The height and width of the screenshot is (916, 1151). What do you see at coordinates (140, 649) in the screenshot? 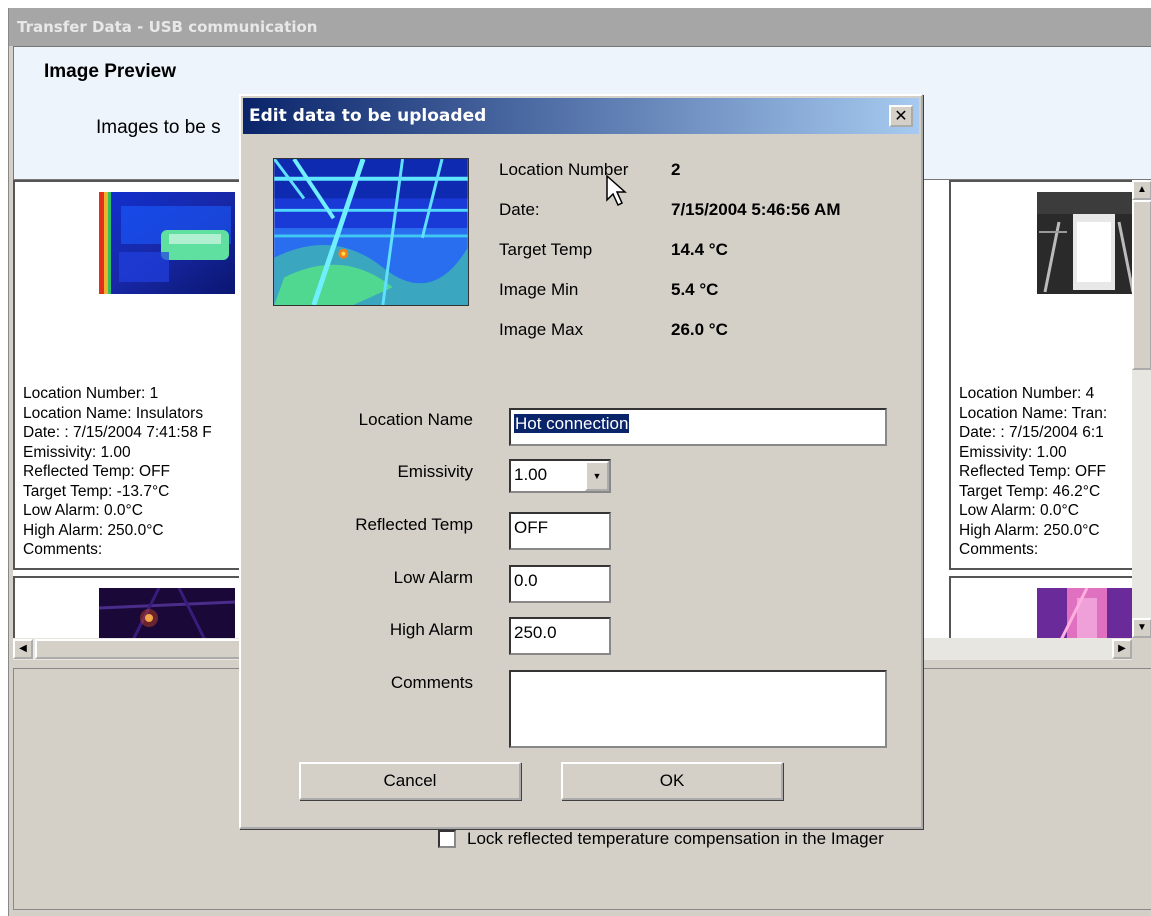
I see `horizontal-scroll-thumb` at bounding box center [140, 649].